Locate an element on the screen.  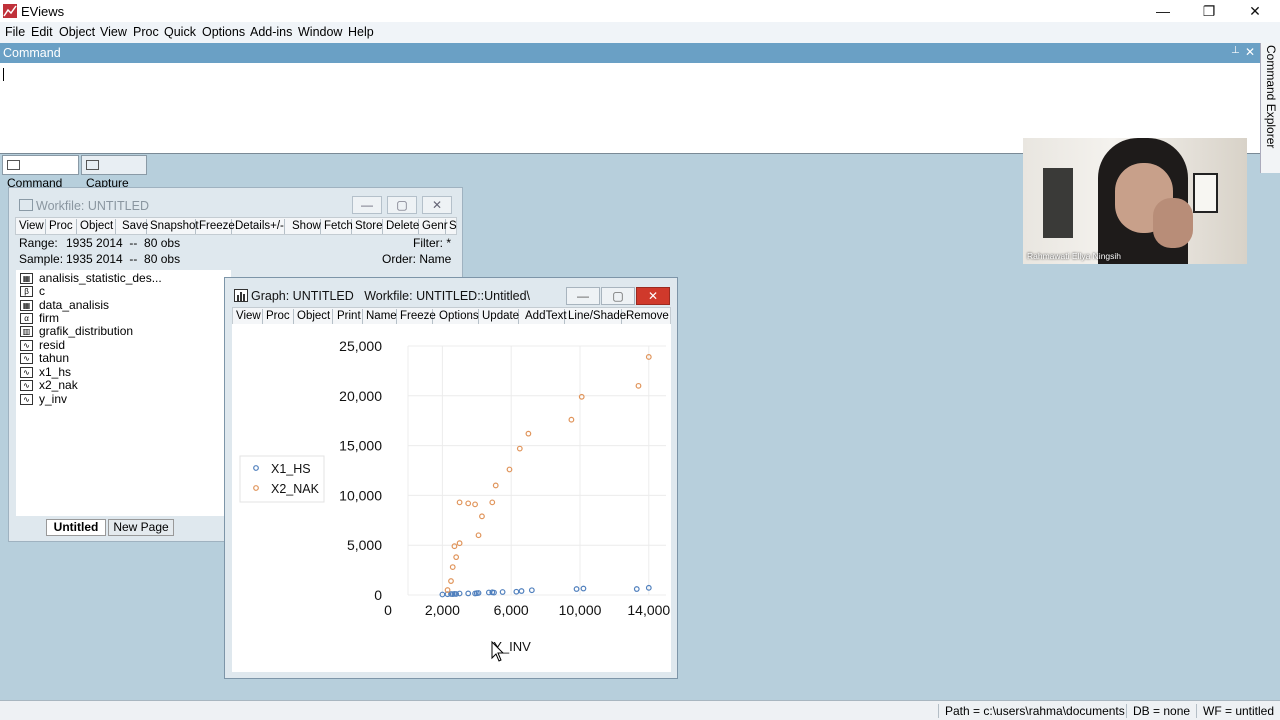
graph-close-button: ✕ is located at coordinates (653, 296).